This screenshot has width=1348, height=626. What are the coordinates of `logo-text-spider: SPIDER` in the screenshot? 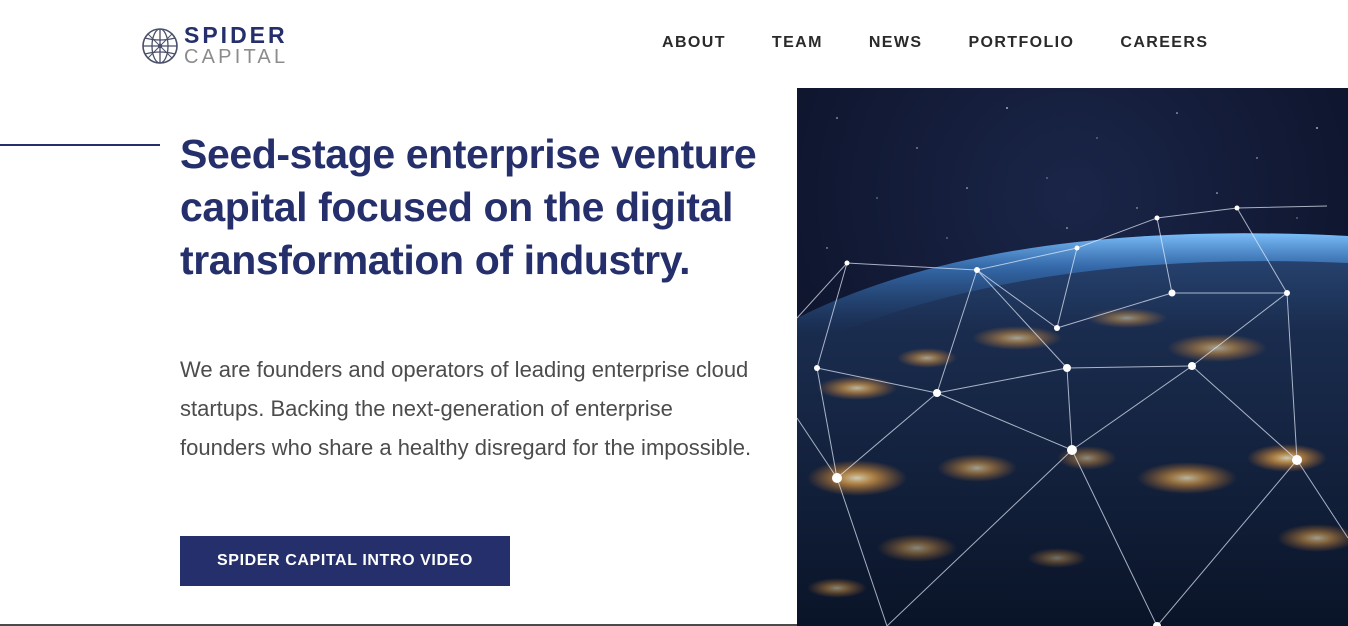 It's located at (236, 35).